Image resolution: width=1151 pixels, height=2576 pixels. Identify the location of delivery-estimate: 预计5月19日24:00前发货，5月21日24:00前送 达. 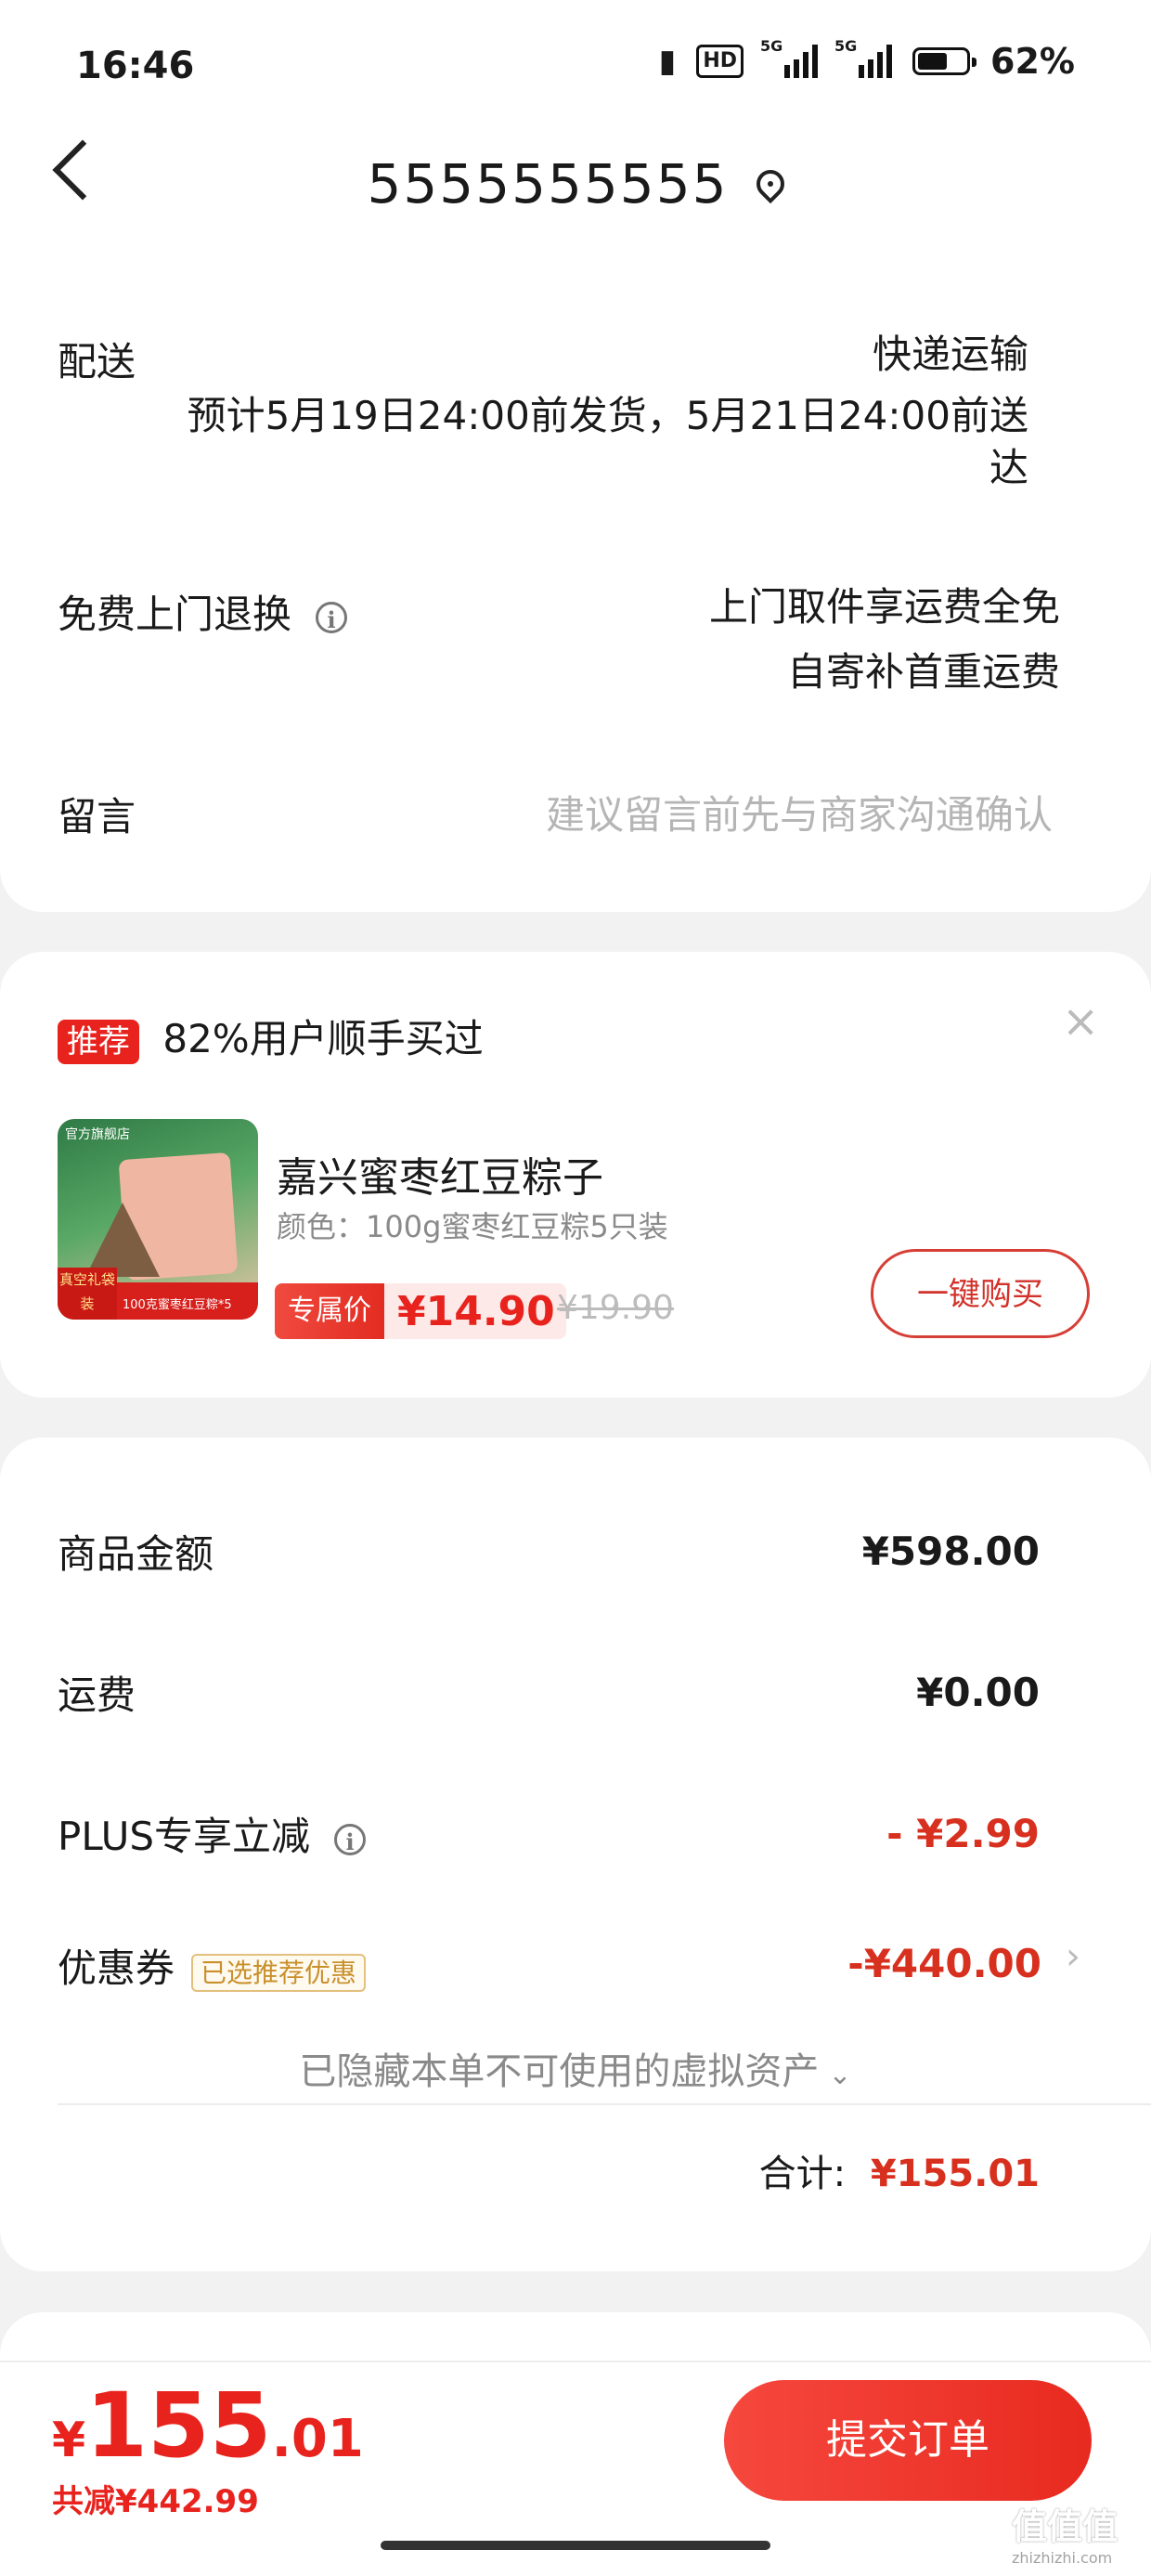
(607, 441).